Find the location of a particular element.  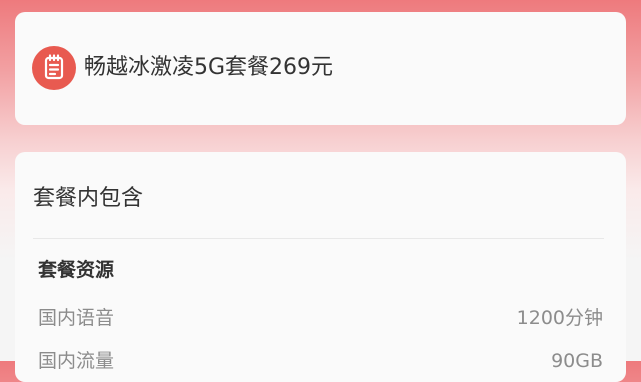

resource-value-data: 90GB is located at coordinates (577, 361).